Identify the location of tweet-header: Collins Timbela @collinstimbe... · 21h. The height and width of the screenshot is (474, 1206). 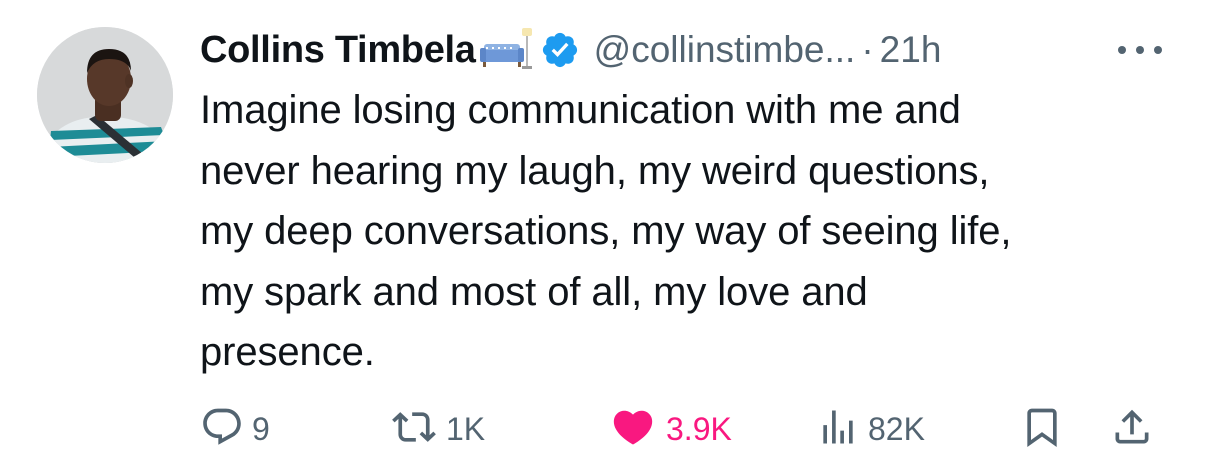
(570, 50).